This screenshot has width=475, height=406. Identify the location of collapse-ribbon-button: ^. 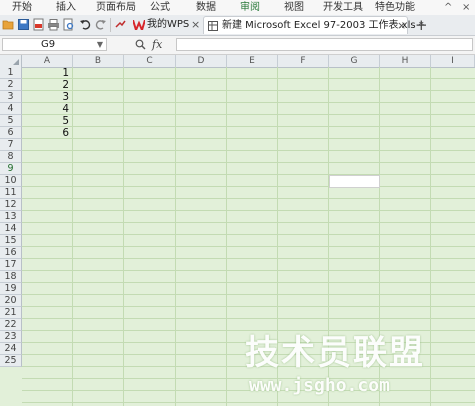
(448, 7).